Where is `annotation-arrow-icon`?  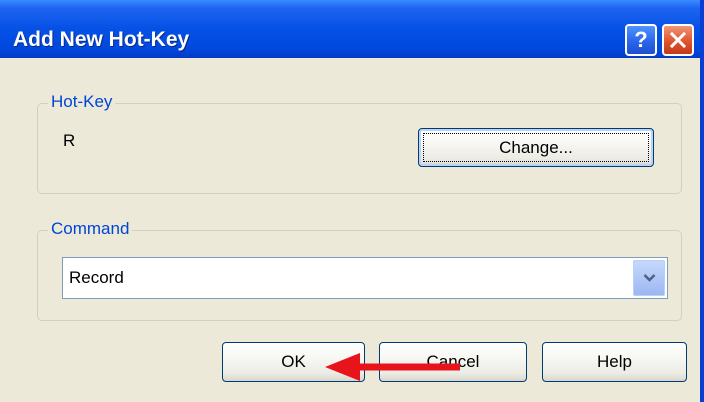 annotation-arrow-icon is located at coordinates (392, 367).